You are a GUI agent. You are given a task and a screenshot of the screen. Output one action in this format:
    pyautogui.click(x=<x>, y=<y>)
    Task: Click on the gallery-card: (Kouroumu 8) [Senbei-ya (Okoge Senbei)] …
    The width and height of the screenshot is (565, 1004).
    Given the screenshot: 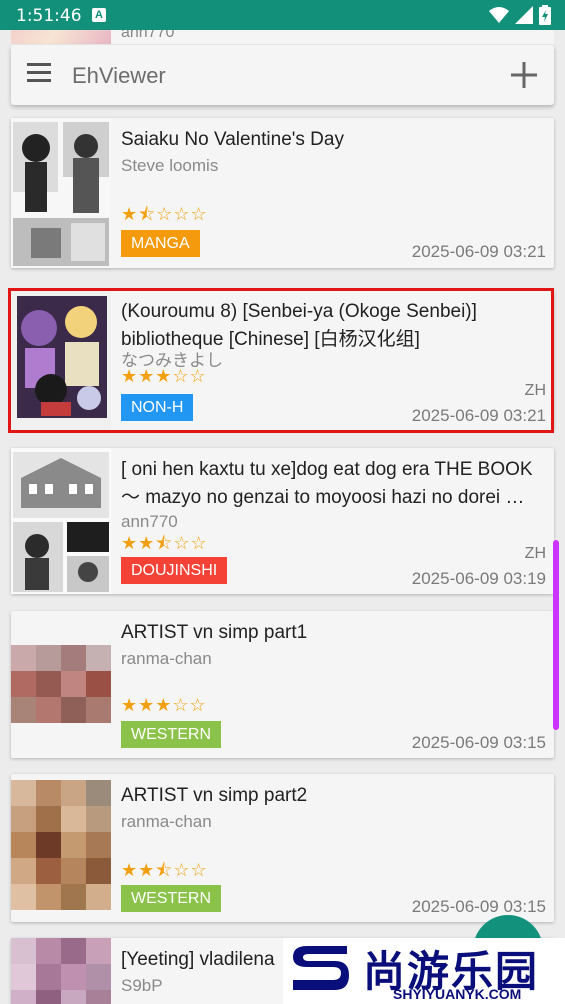 What is the action you would take?
    pyautogui.click(x=282, y=360)
    